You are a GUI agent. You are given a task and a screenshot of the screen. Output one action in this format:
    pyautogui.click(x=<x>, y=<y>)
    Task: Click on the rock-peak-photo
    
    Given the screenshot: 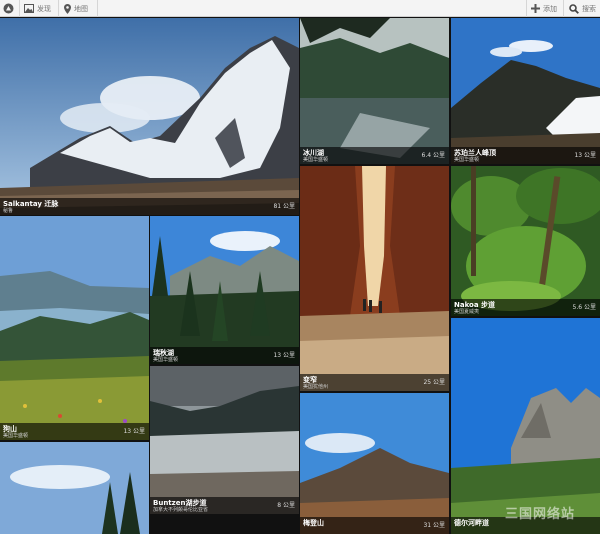 What is the action you would take?
    pyautogui.click(x=525, y=426)
    